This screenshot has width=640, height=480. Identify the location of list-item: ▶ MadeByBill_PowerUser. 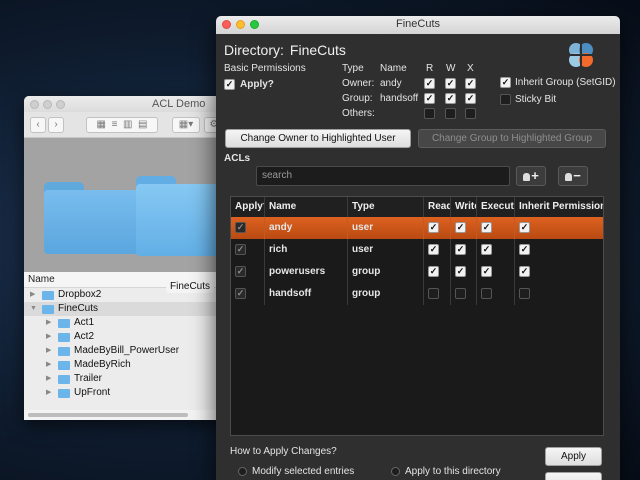
(124, 351).